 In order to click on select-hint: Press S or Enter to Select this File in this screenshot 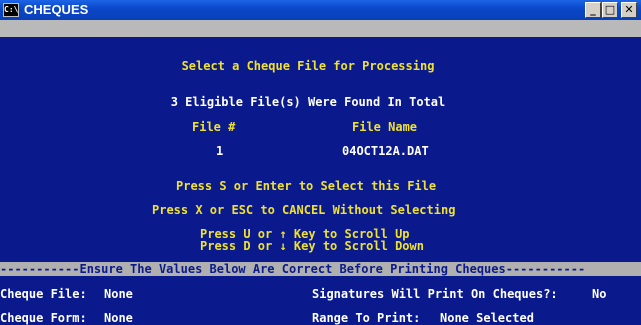, I will do `click(306, 186)`.